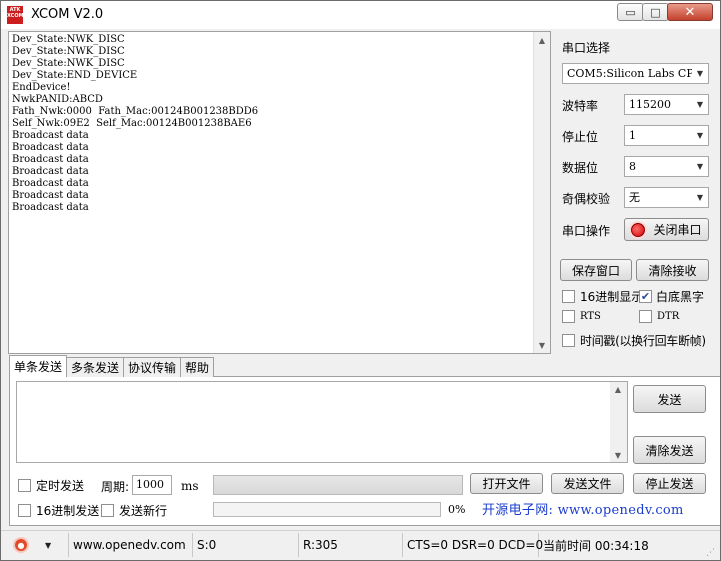 The height and width of the screenshot is (561, 721). I want to click on receive-scrollbar: ▲ ▼, so click(541, 192).